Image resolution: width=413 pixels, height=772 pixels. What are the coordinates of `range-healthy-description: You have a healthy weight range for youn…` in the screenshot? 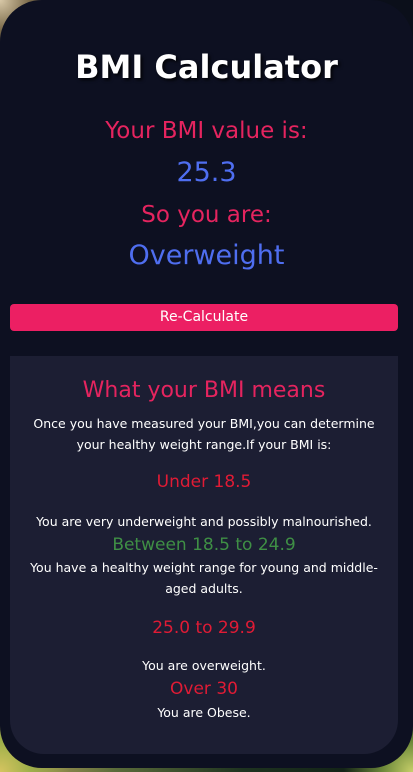 It's located at (204, 578).